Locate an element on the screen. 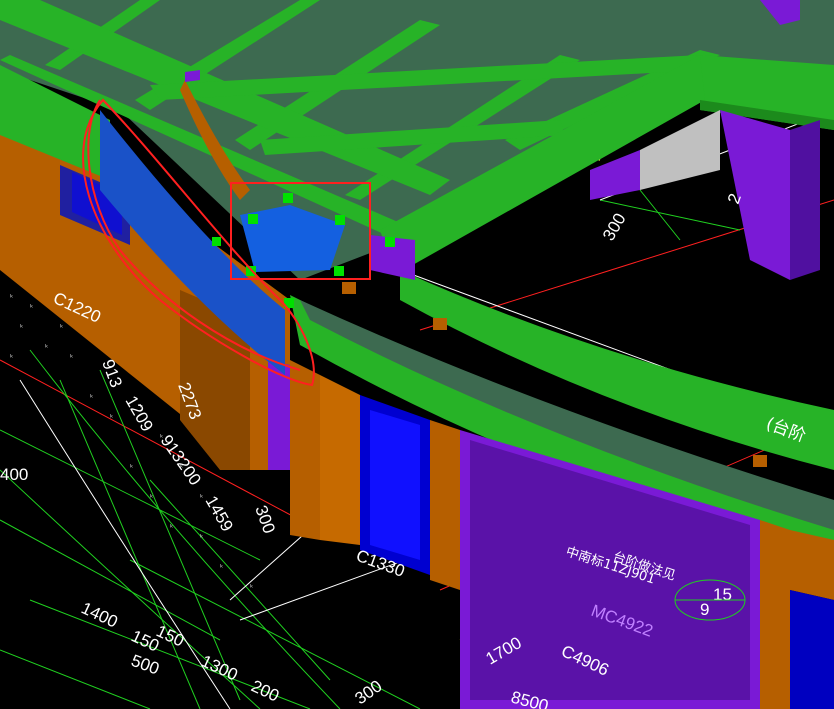 This screenshot has width=834, height=709. label-ref-top: 15 is located at coordinates (722, 594).